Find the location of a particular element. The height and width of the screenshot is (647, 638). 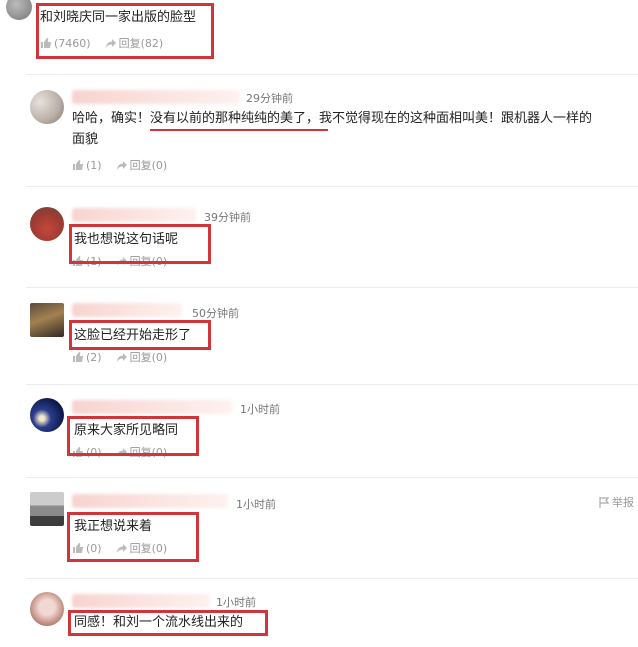

text-highlighted: 没有以前的那种纯纯的美了 is located at coordinates (228, 118).